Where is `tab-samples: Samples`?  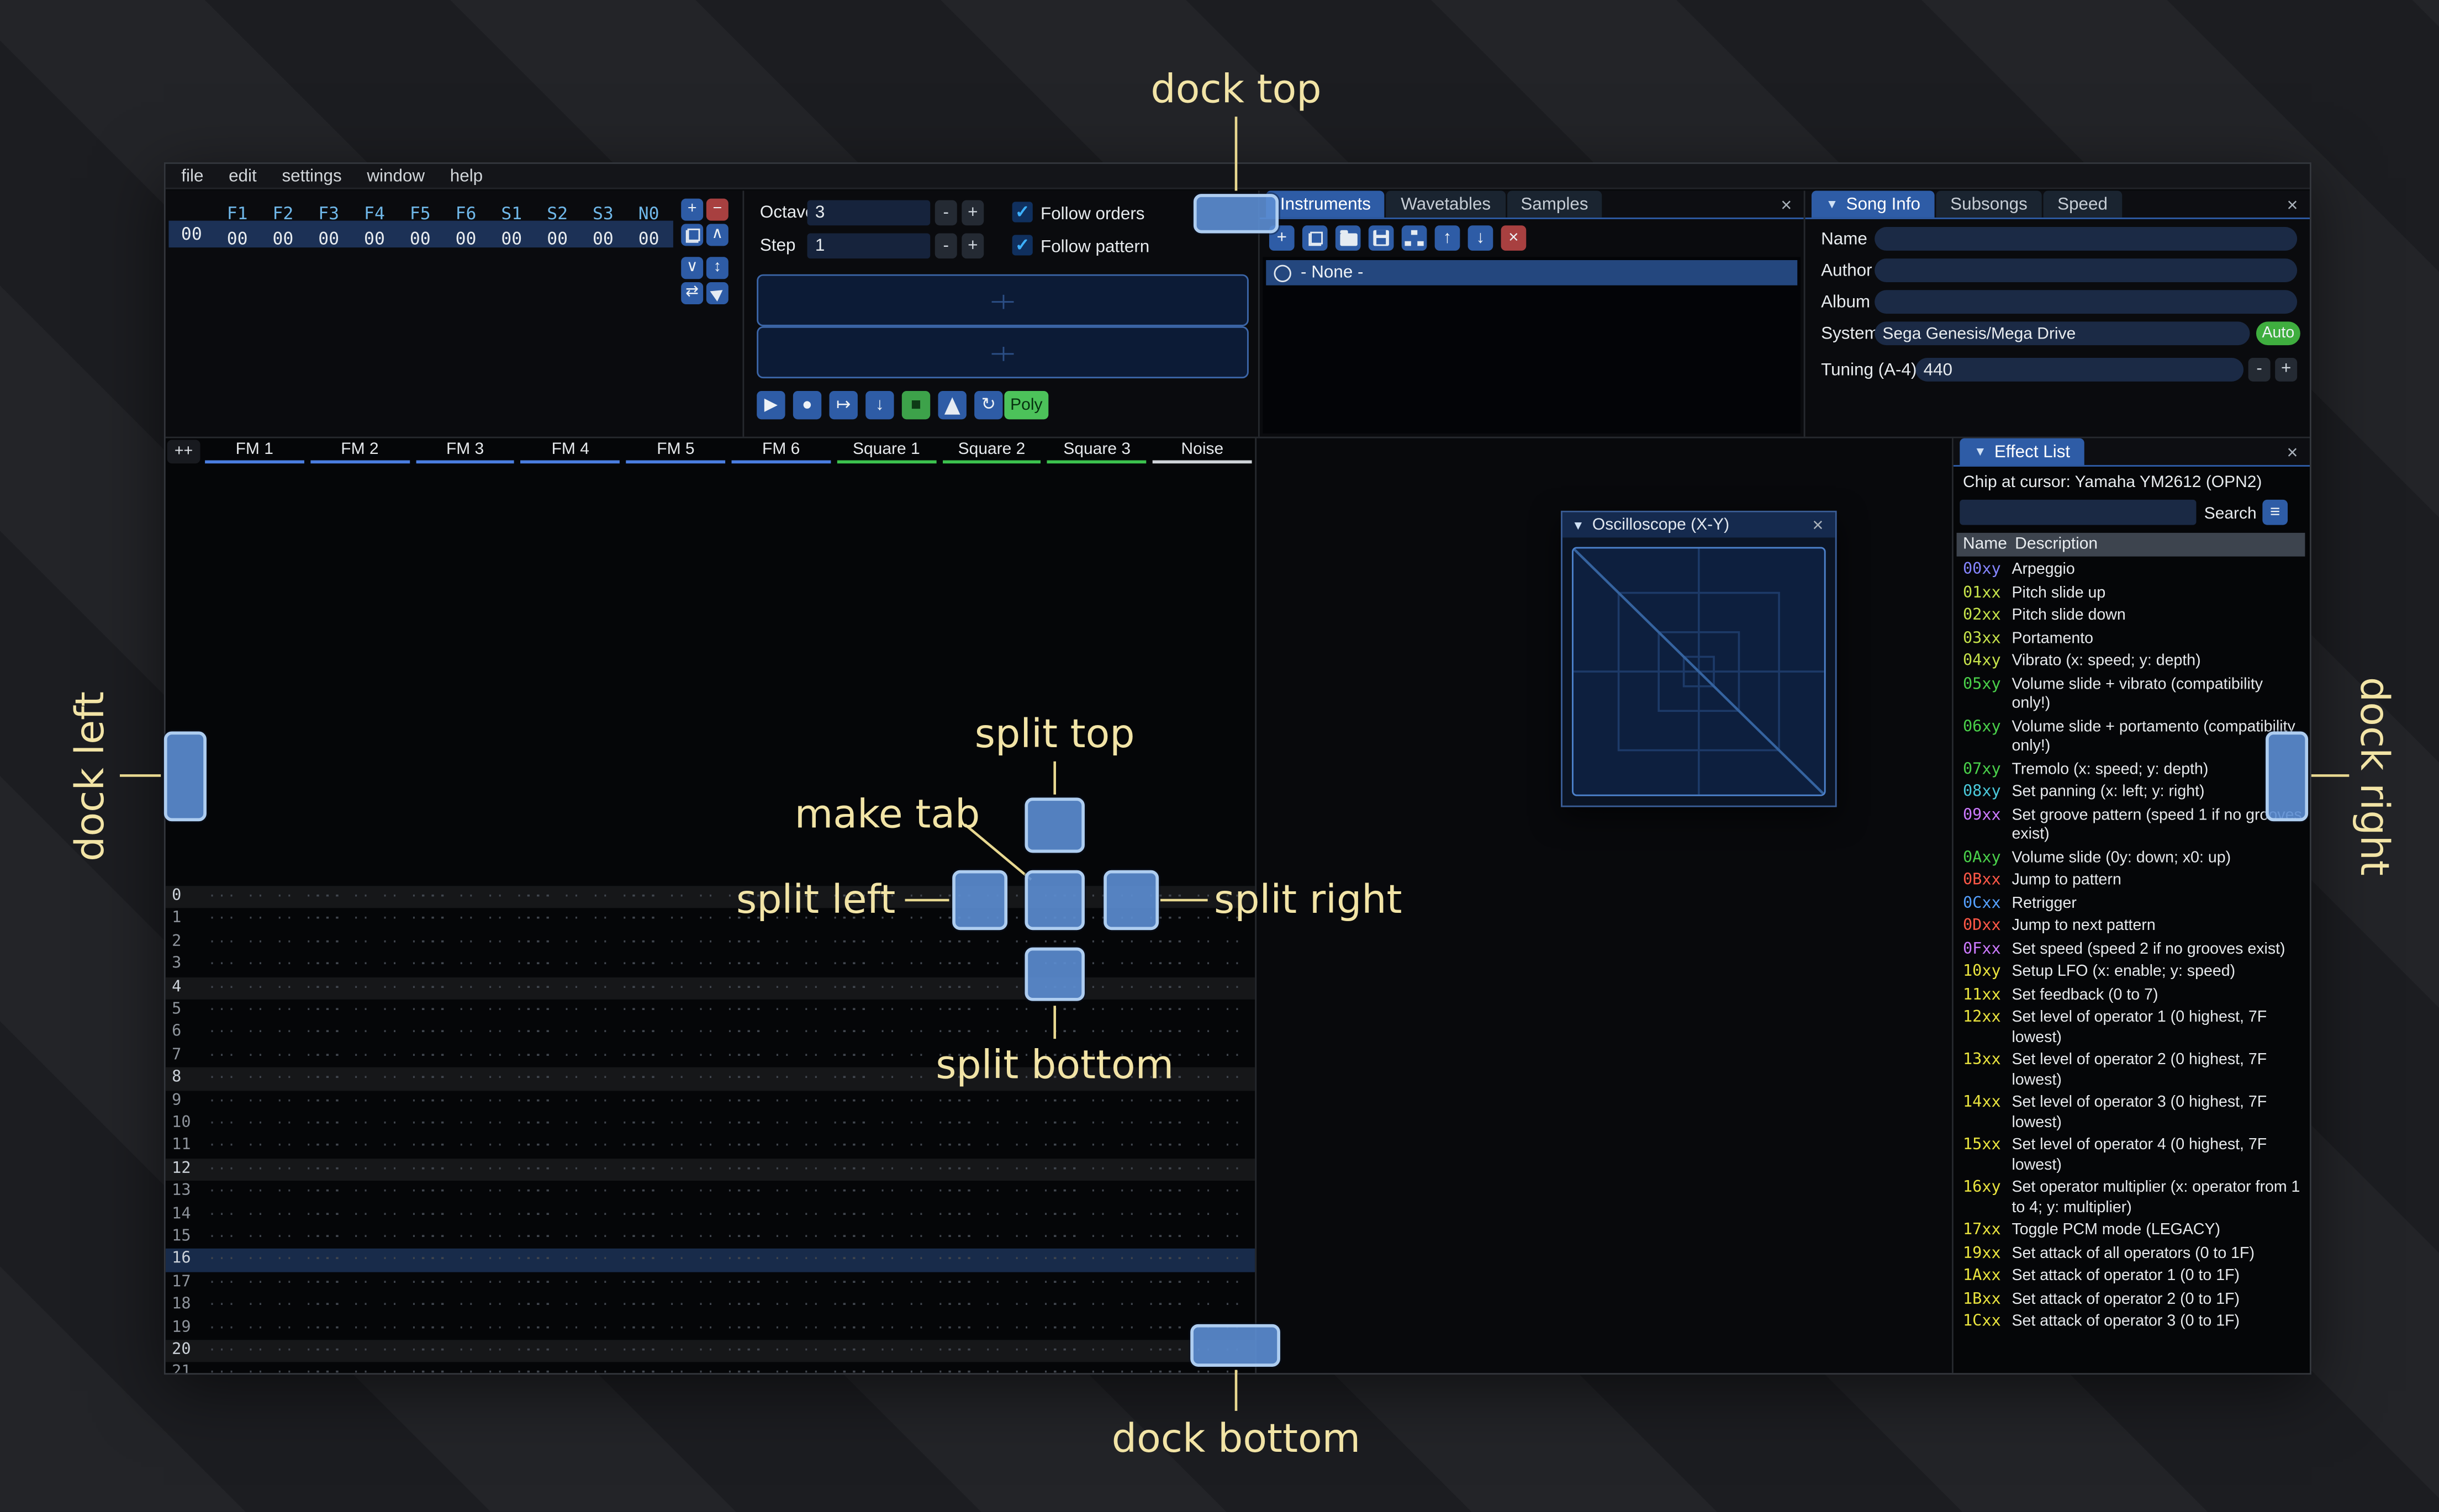
tab-samples: Samples is located at coordinates (1554, 204).